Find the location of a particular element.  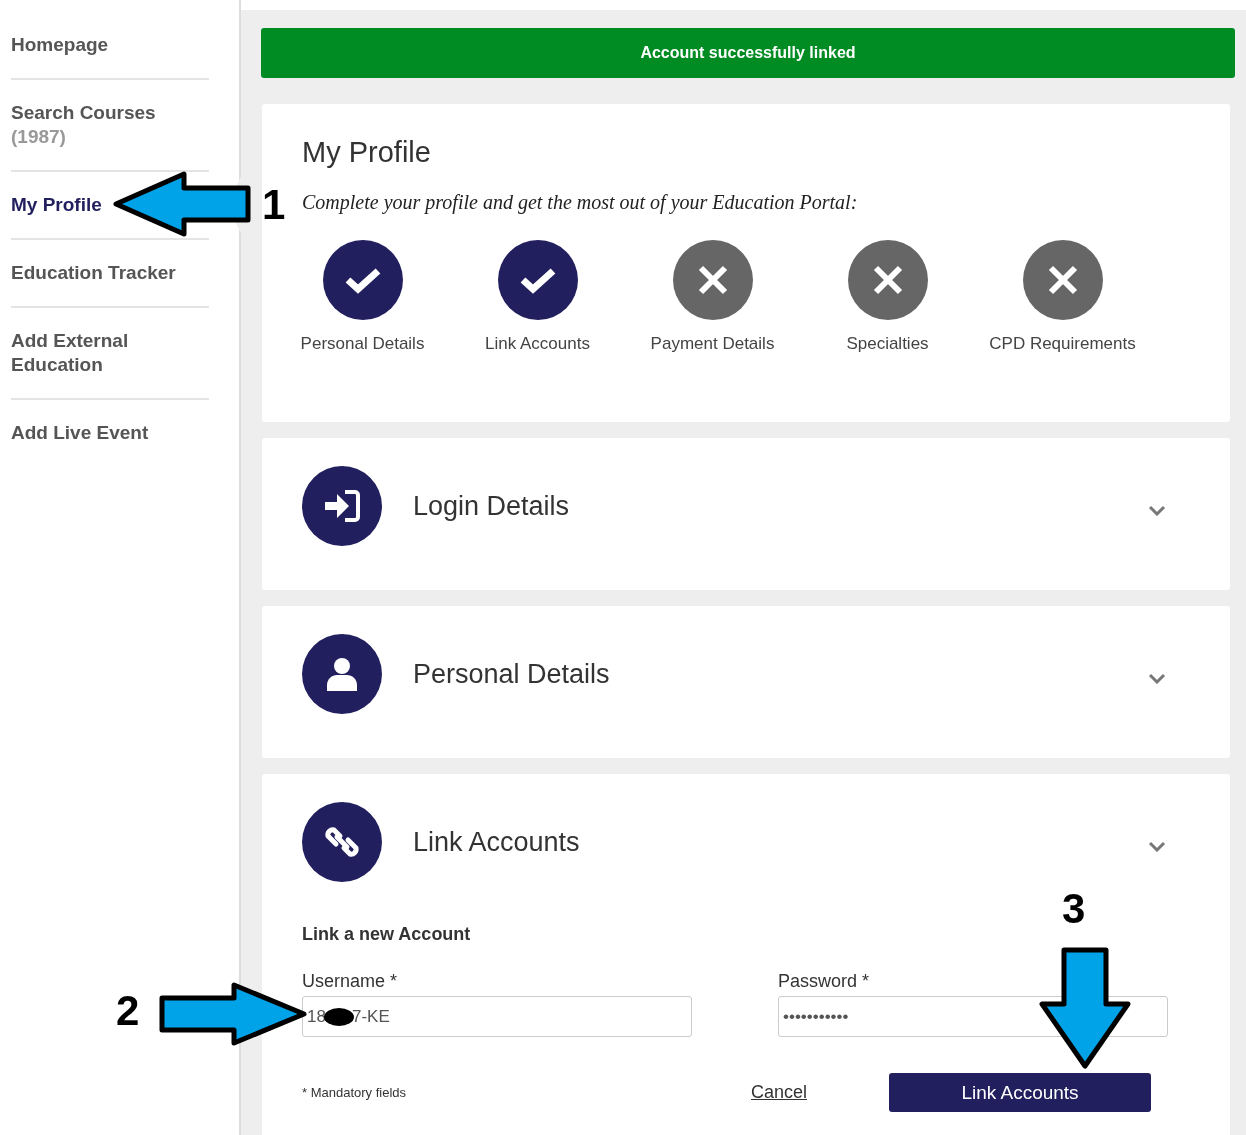

field-label: Password * is located at coordinates (824, 981).